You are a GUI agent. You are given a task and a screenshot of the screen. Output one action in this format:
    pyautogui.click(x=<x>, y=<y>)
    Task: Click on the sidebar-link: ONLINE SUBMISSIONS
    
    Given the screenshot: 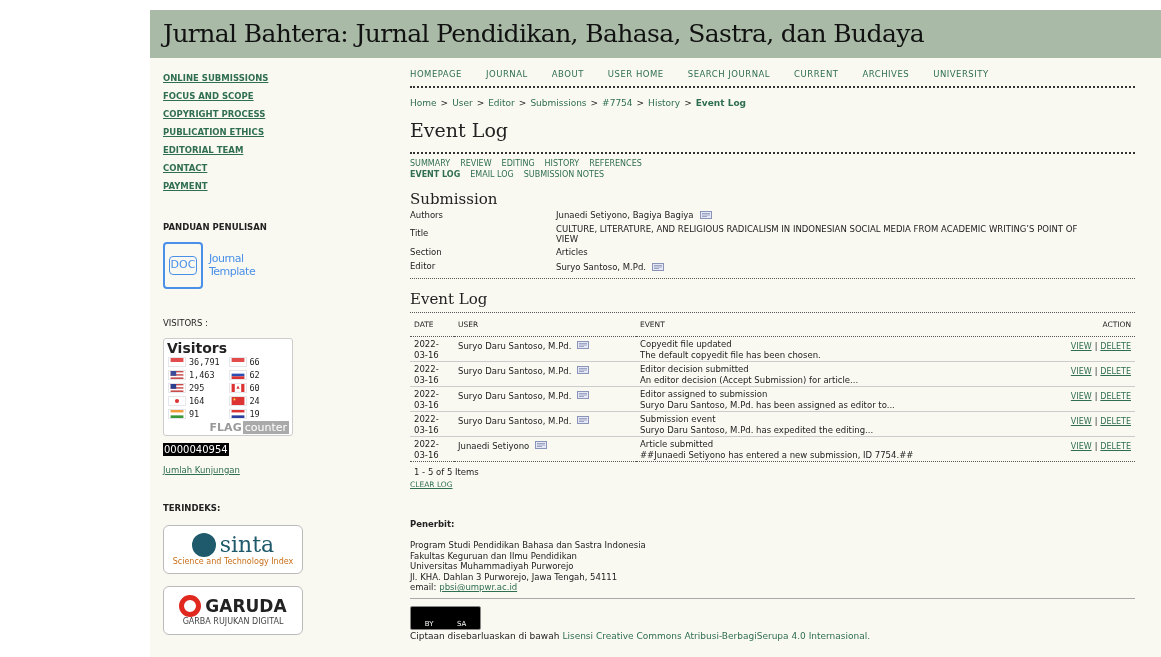 What is the action you would take?
    pyautogui.click(x=216, y=78)
    